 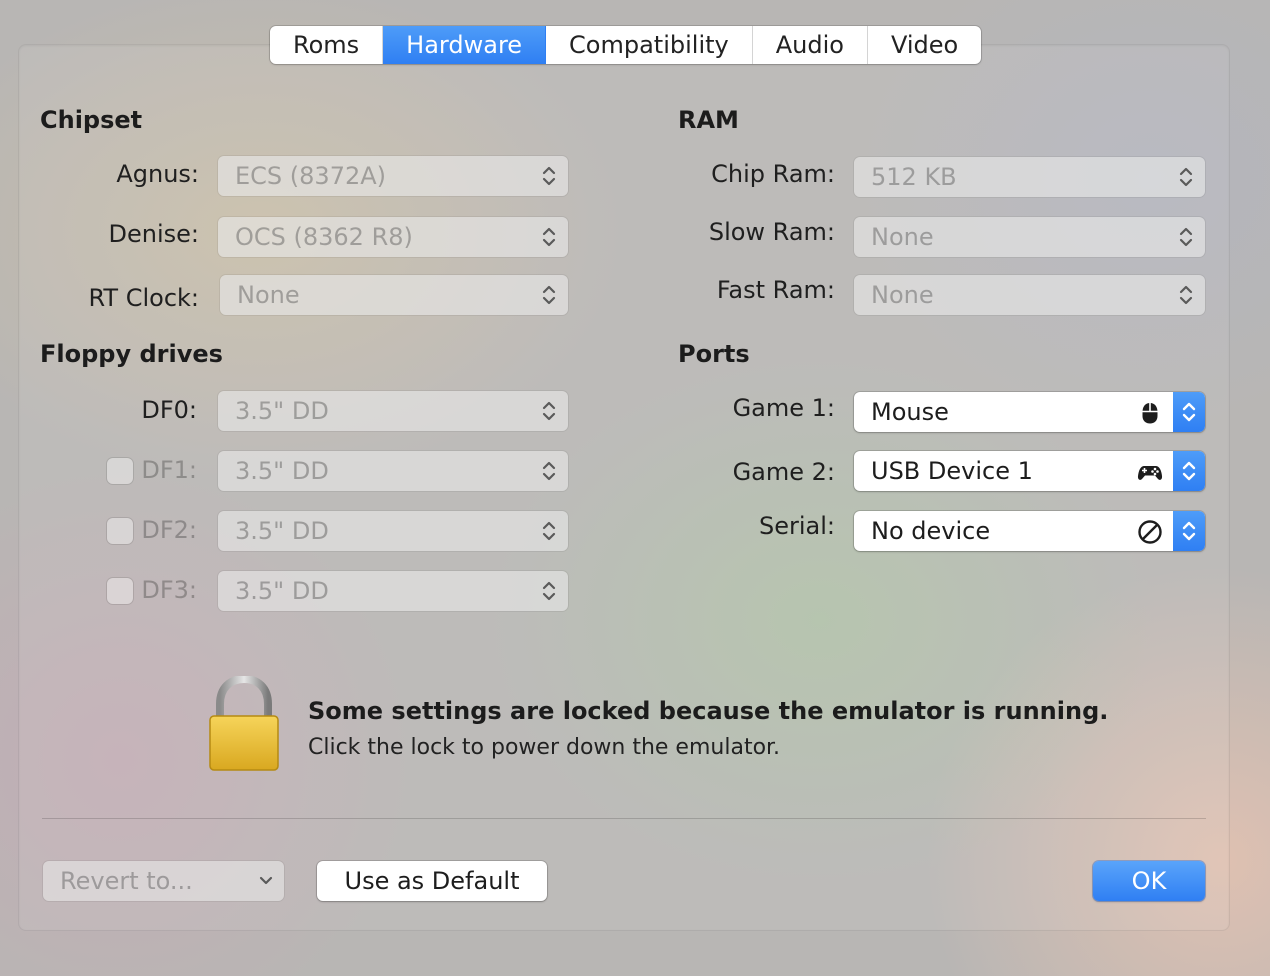 What do you see at coordinates (797, 526) in the screenshot?
I see `serial-label: Serial:` at bounding box center [797, 526].